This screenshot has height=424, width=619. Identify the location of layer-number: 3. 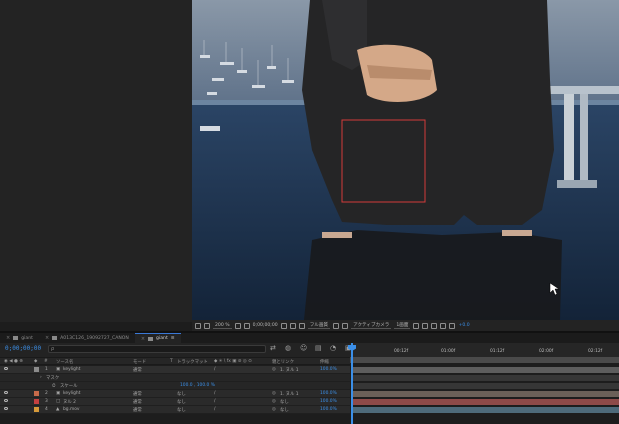
(46, 401).